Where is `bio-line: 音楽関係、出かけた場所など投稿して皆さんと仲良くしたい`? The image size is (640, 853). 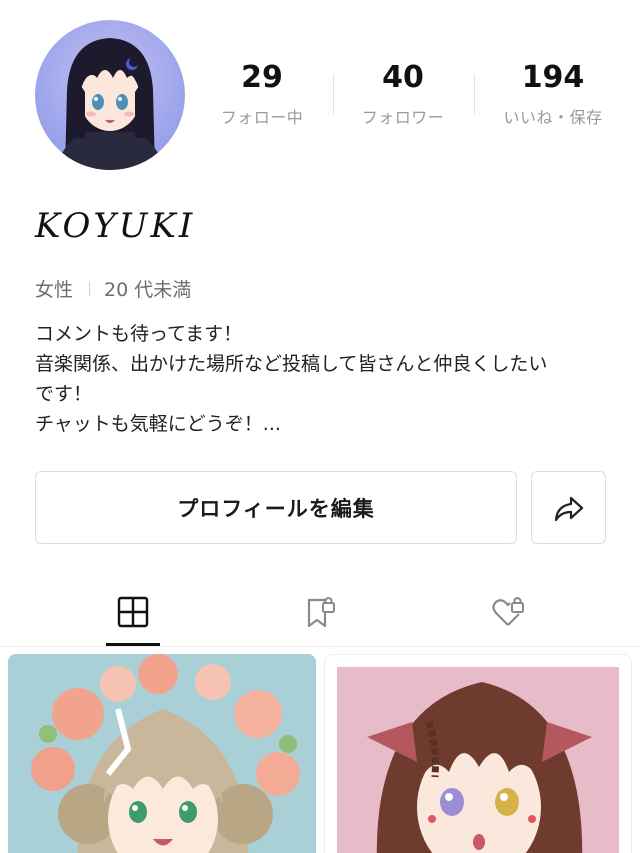
bio-line: 音楽関係、出かけた場所など投稿して皆さんと仲良くしたい is located at coordinates (291, 364).